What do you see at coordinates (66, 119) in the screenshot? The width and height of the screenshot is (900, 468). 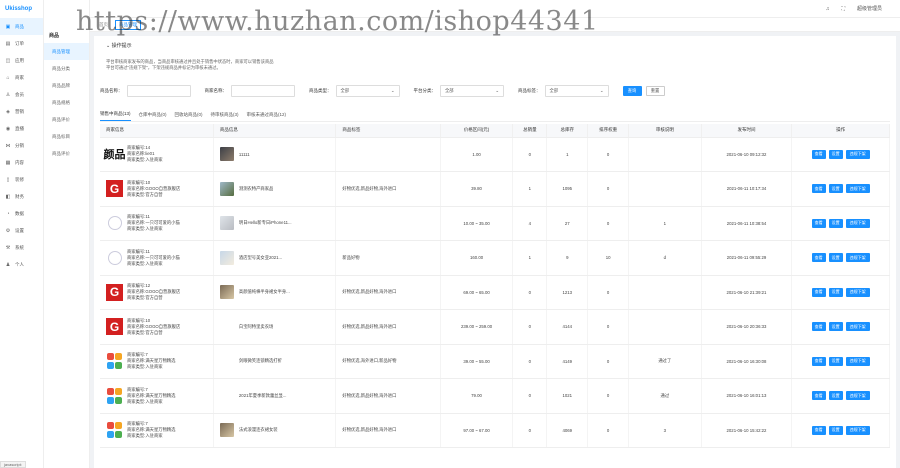 I see `subnav-item-4: 商品评价` at bounding box center [66, 119].